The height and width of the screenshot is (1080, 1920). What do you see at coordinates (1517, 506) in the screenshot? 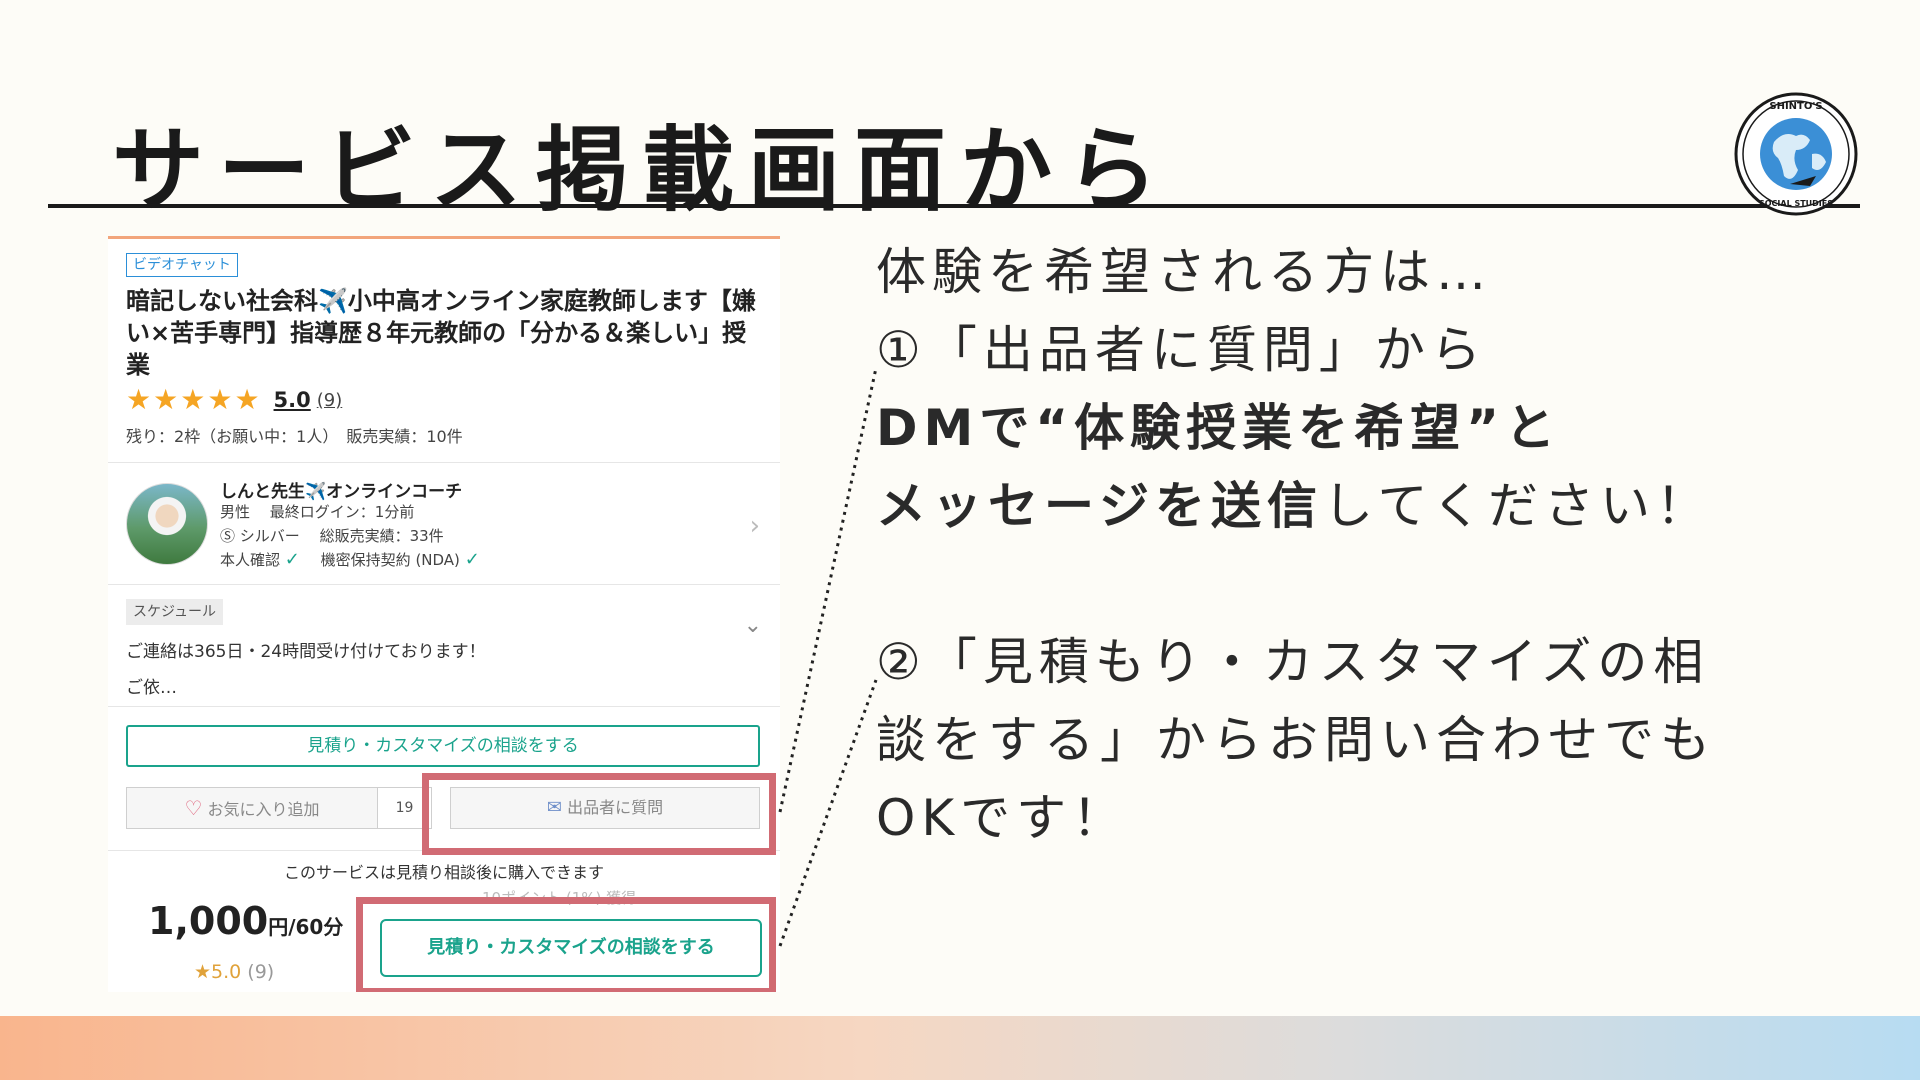
I see `explanation-line-4-rest: してください！` at bounding box center [1517, 506].